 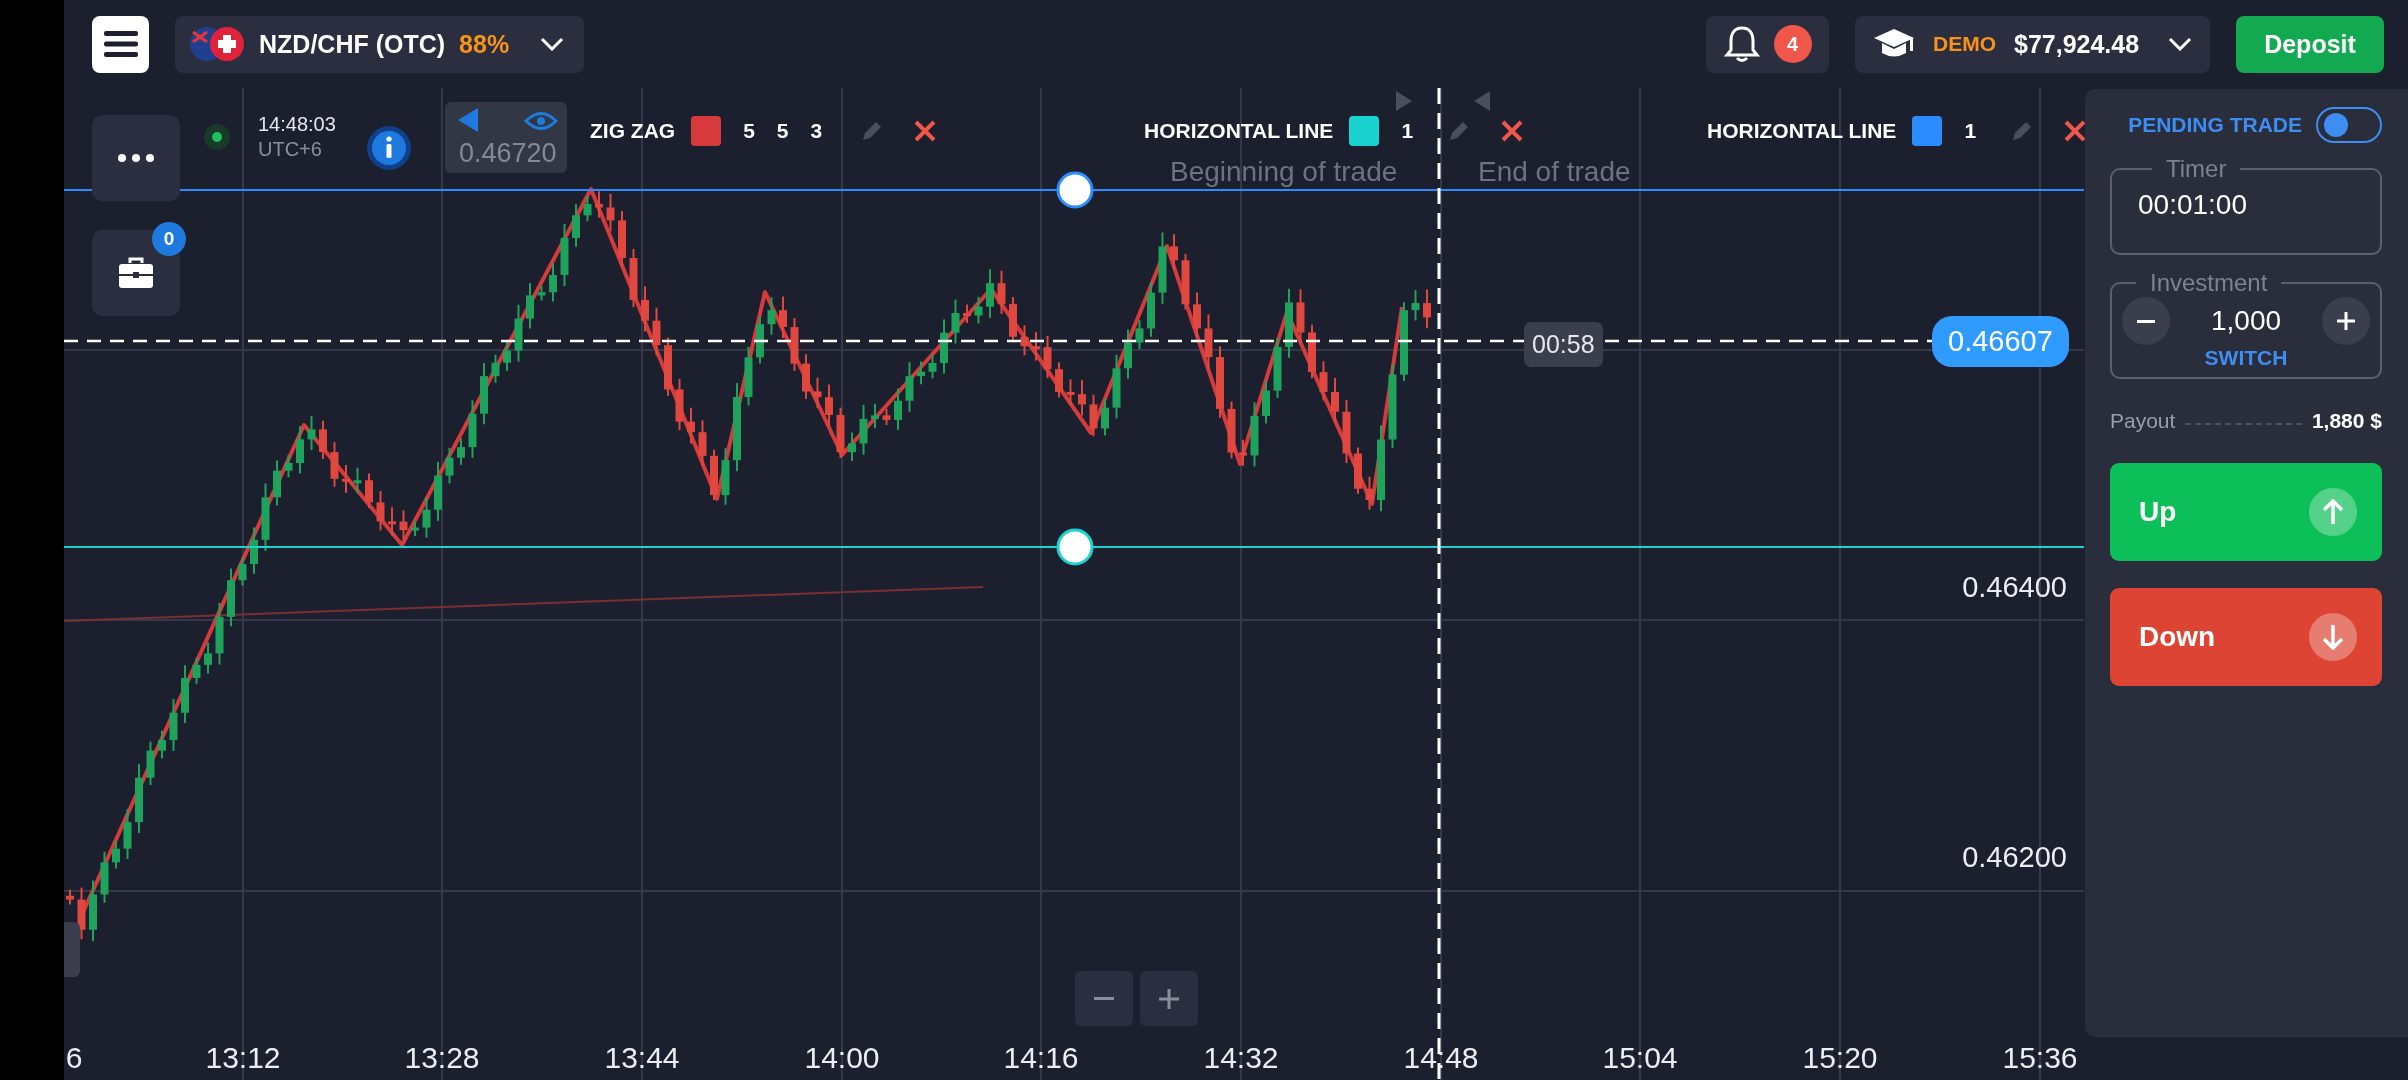 What do you see at coordinates (169, 239) in the screenshot?
I see `count-badge: 0` at bounding box center [169, 239].